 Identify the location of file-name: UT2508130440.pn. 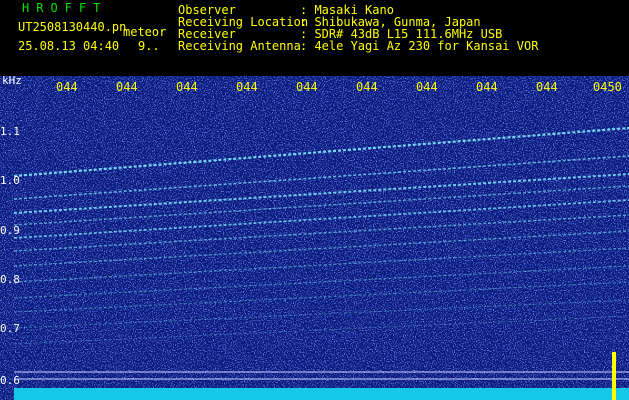
(72, 27).